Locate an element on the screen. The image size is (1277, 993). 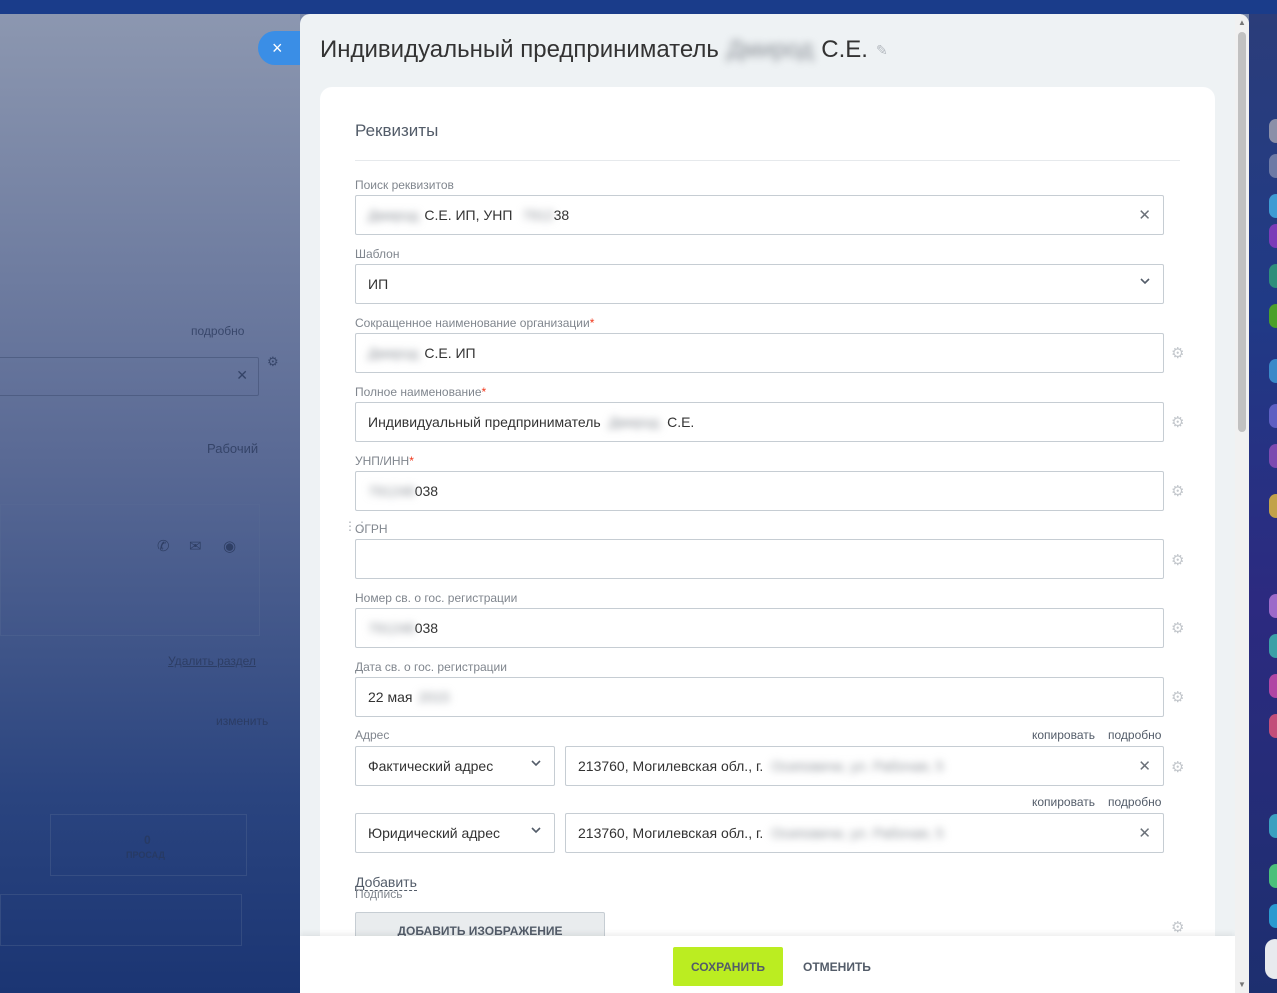
search-requisites-input: Дмирод С.Е. ИП, УНП 7912 38 ✕ is located at coordinates (759, 215).